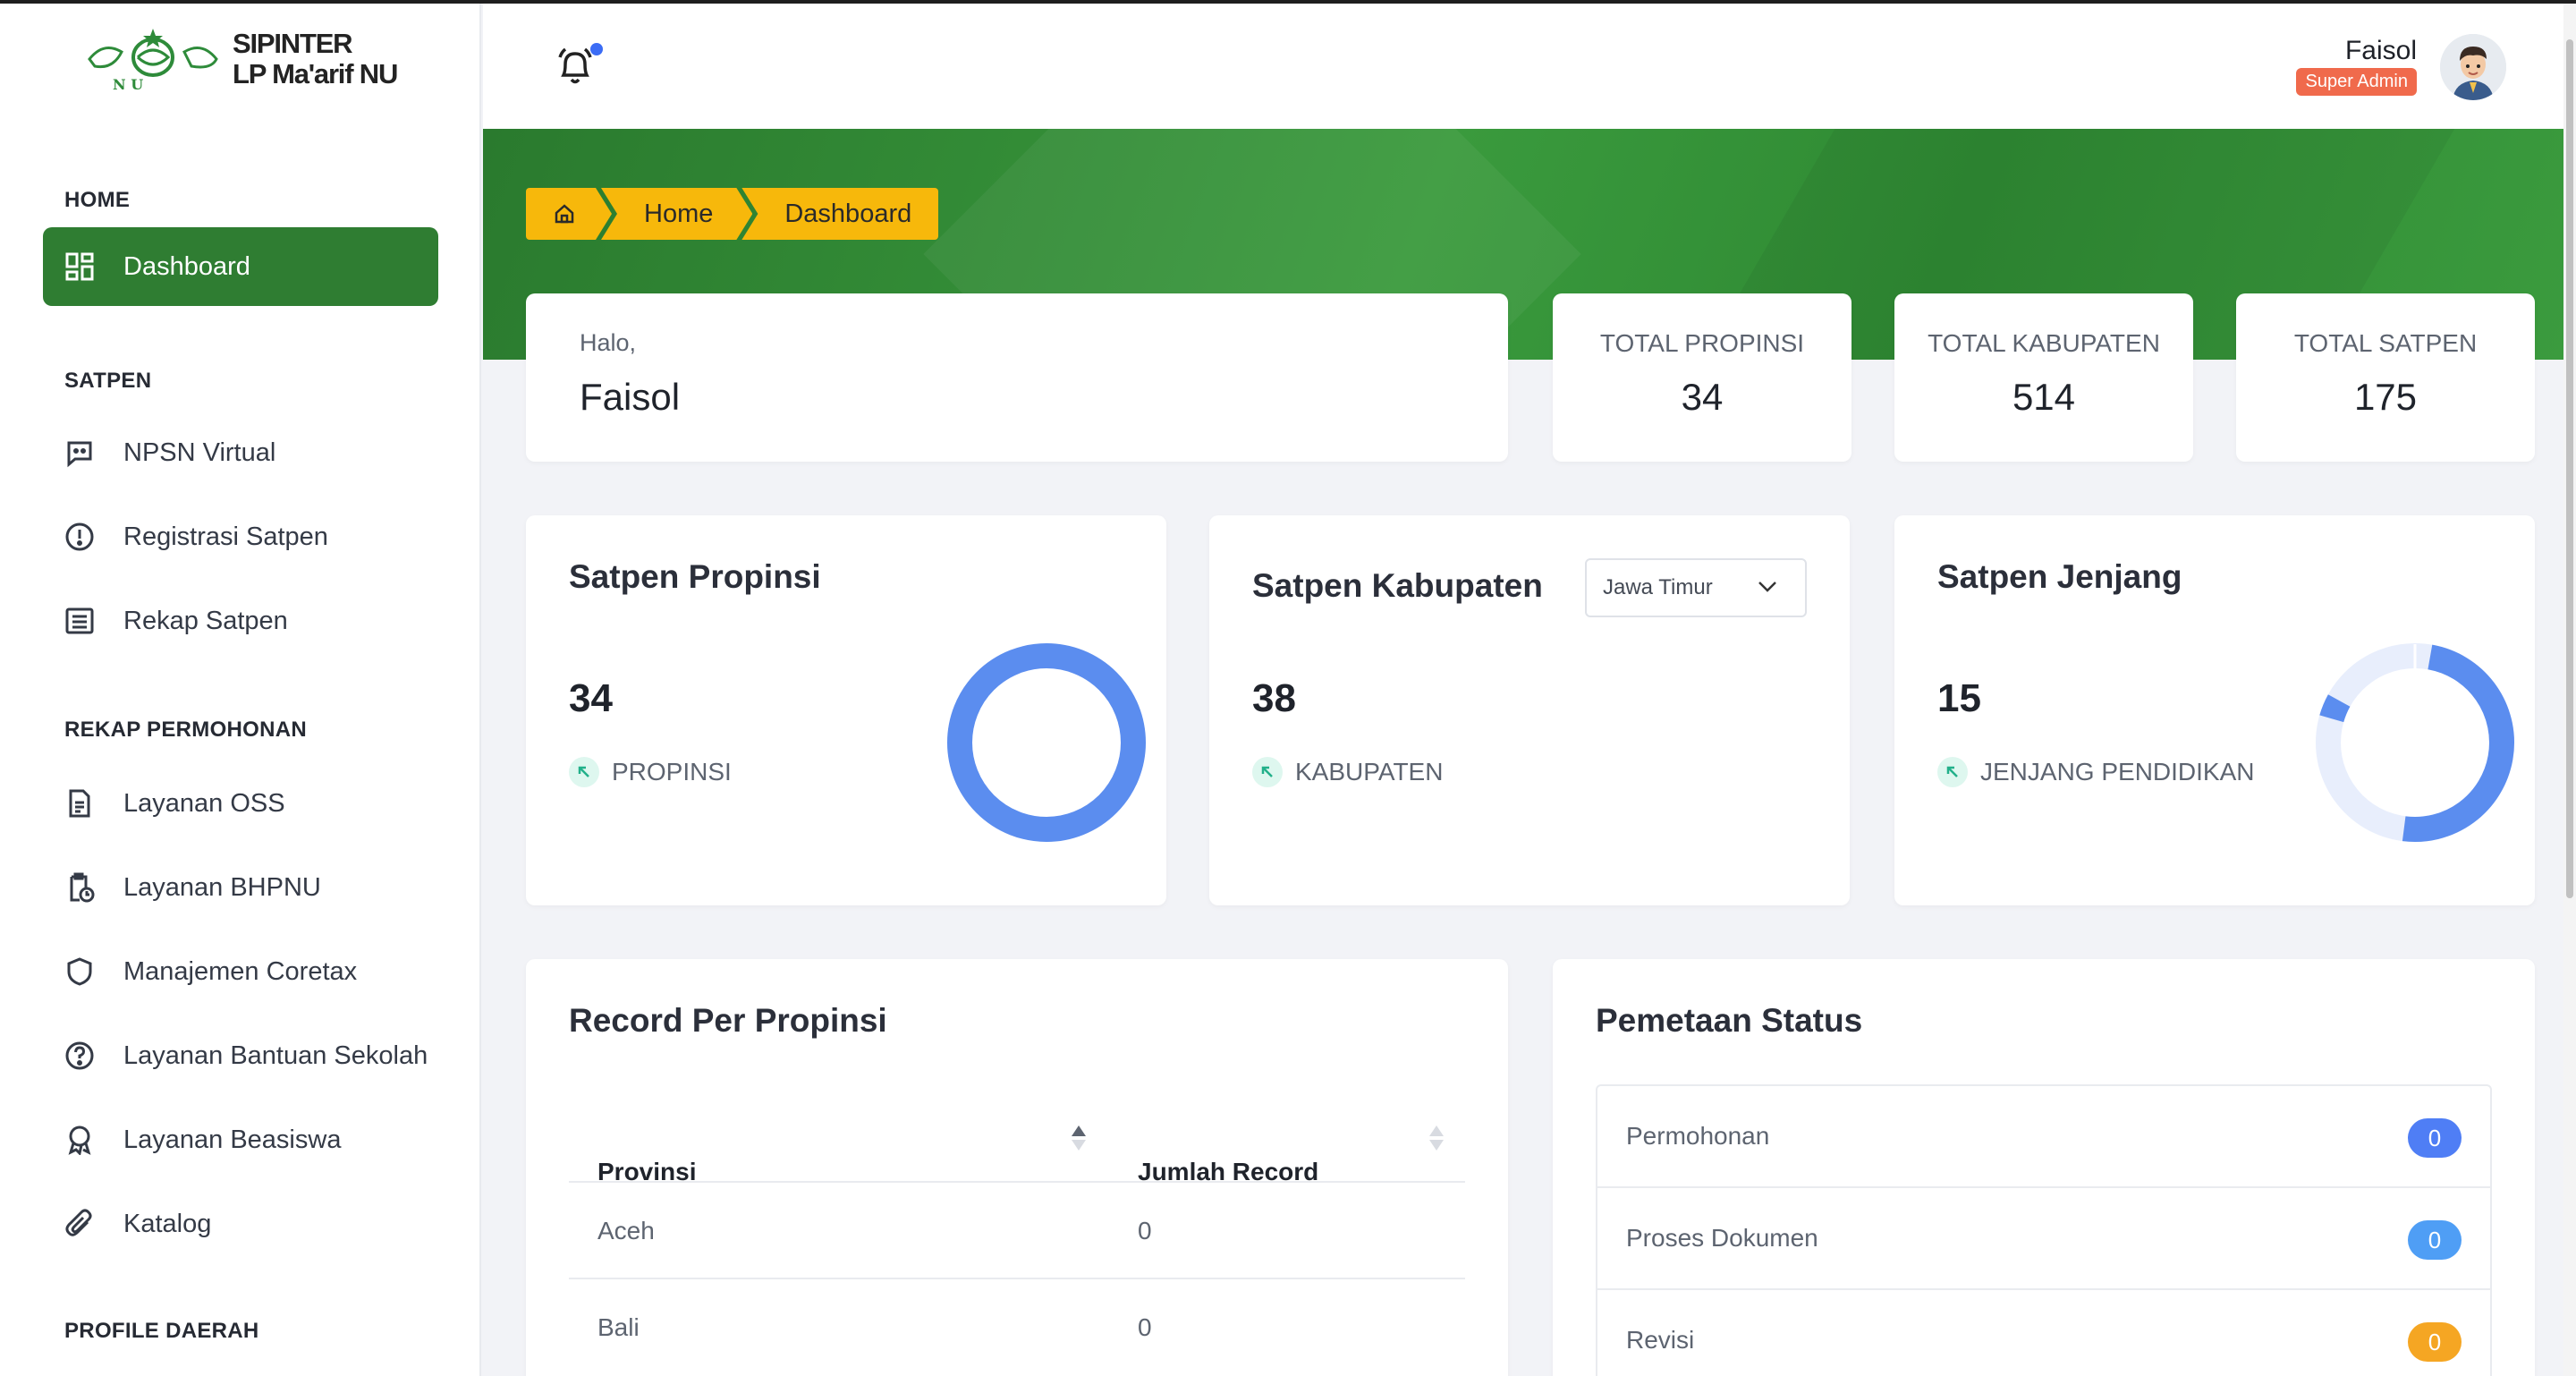 The image size is (2576, 1376). What do you see at coordinates (1660, 1340) in the screenshot?
I see `status-label: Revisi` at bounding box center [1660, 1340].